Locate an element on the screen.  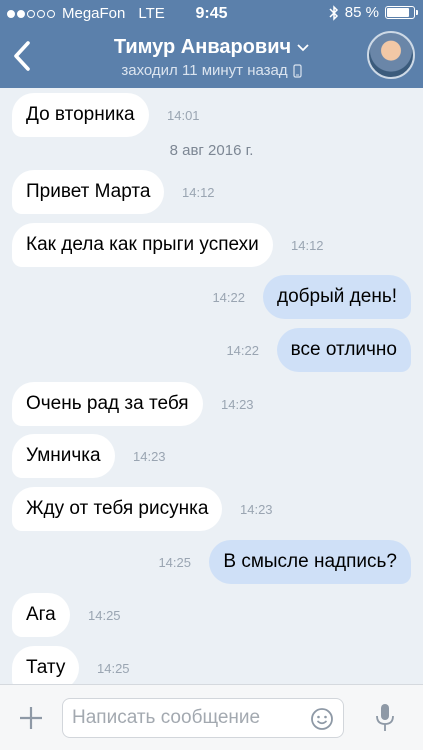
battery-percent: 85 % is located at coordinates (361, 12).